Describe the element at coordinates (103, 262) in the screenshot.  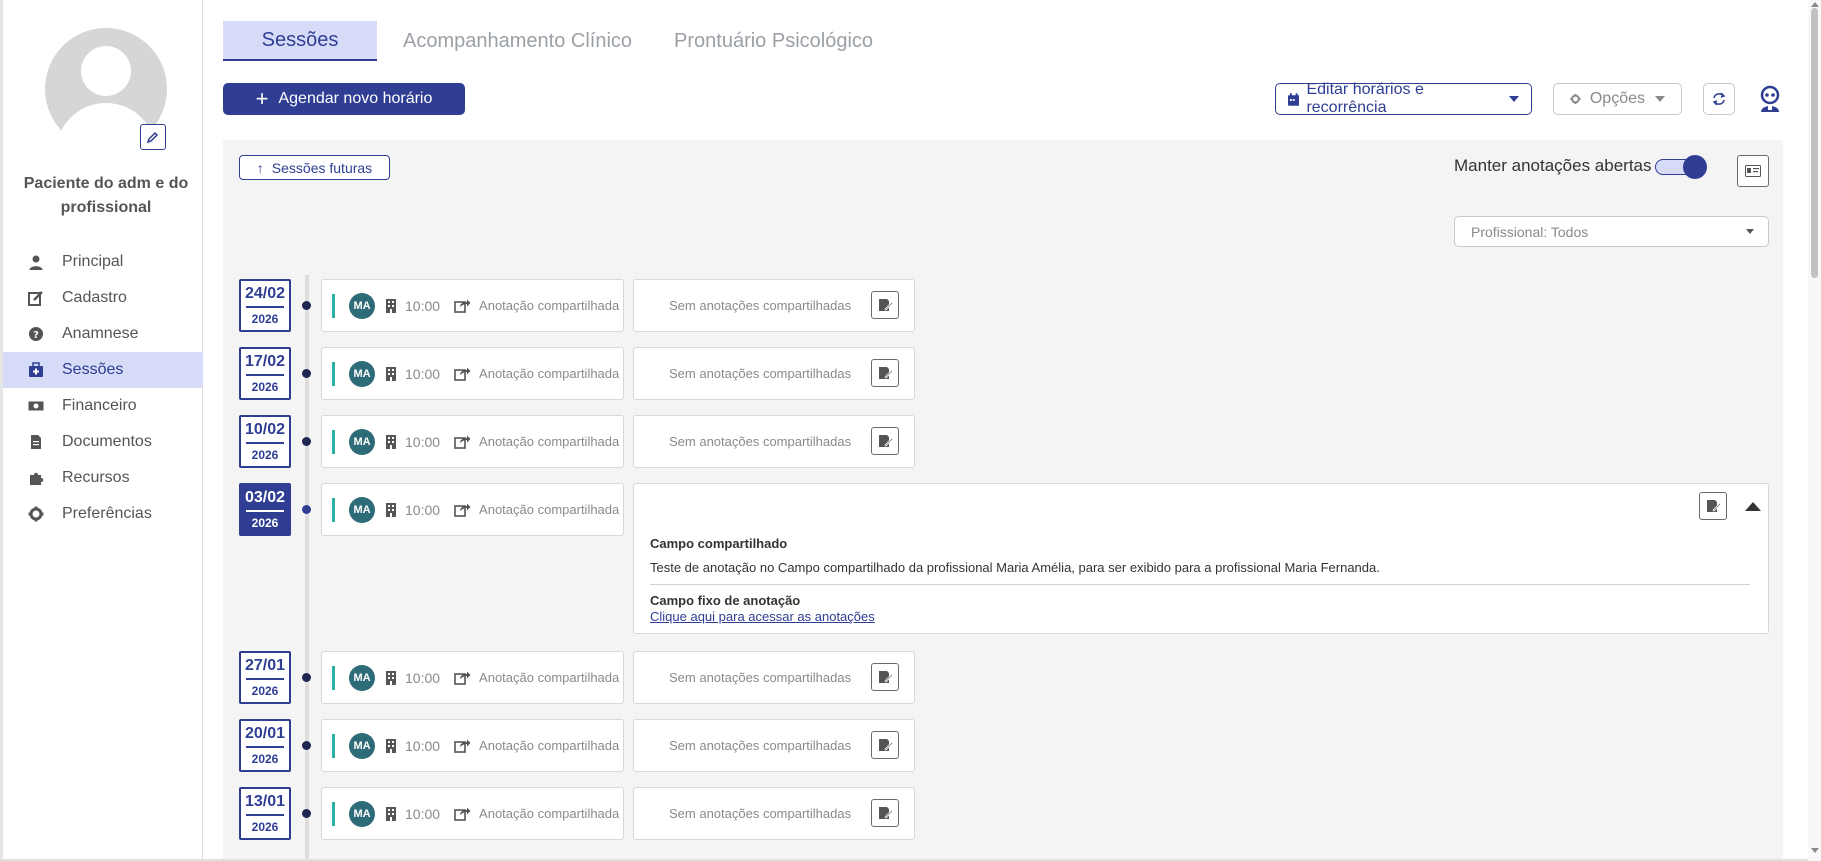
I see `sidebar-item-principal: Principal` at that location.